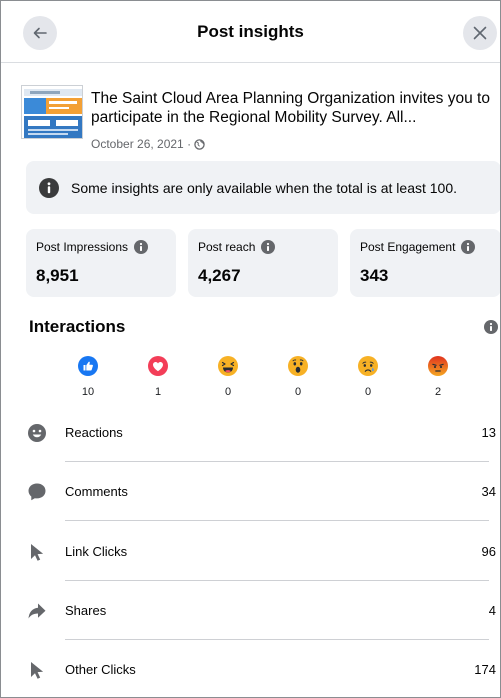 The width and height of the screenshot is (501, 698). Describe the element at coordinates (37, 433) in the screenshot. I see `smiley-icon` at that location.